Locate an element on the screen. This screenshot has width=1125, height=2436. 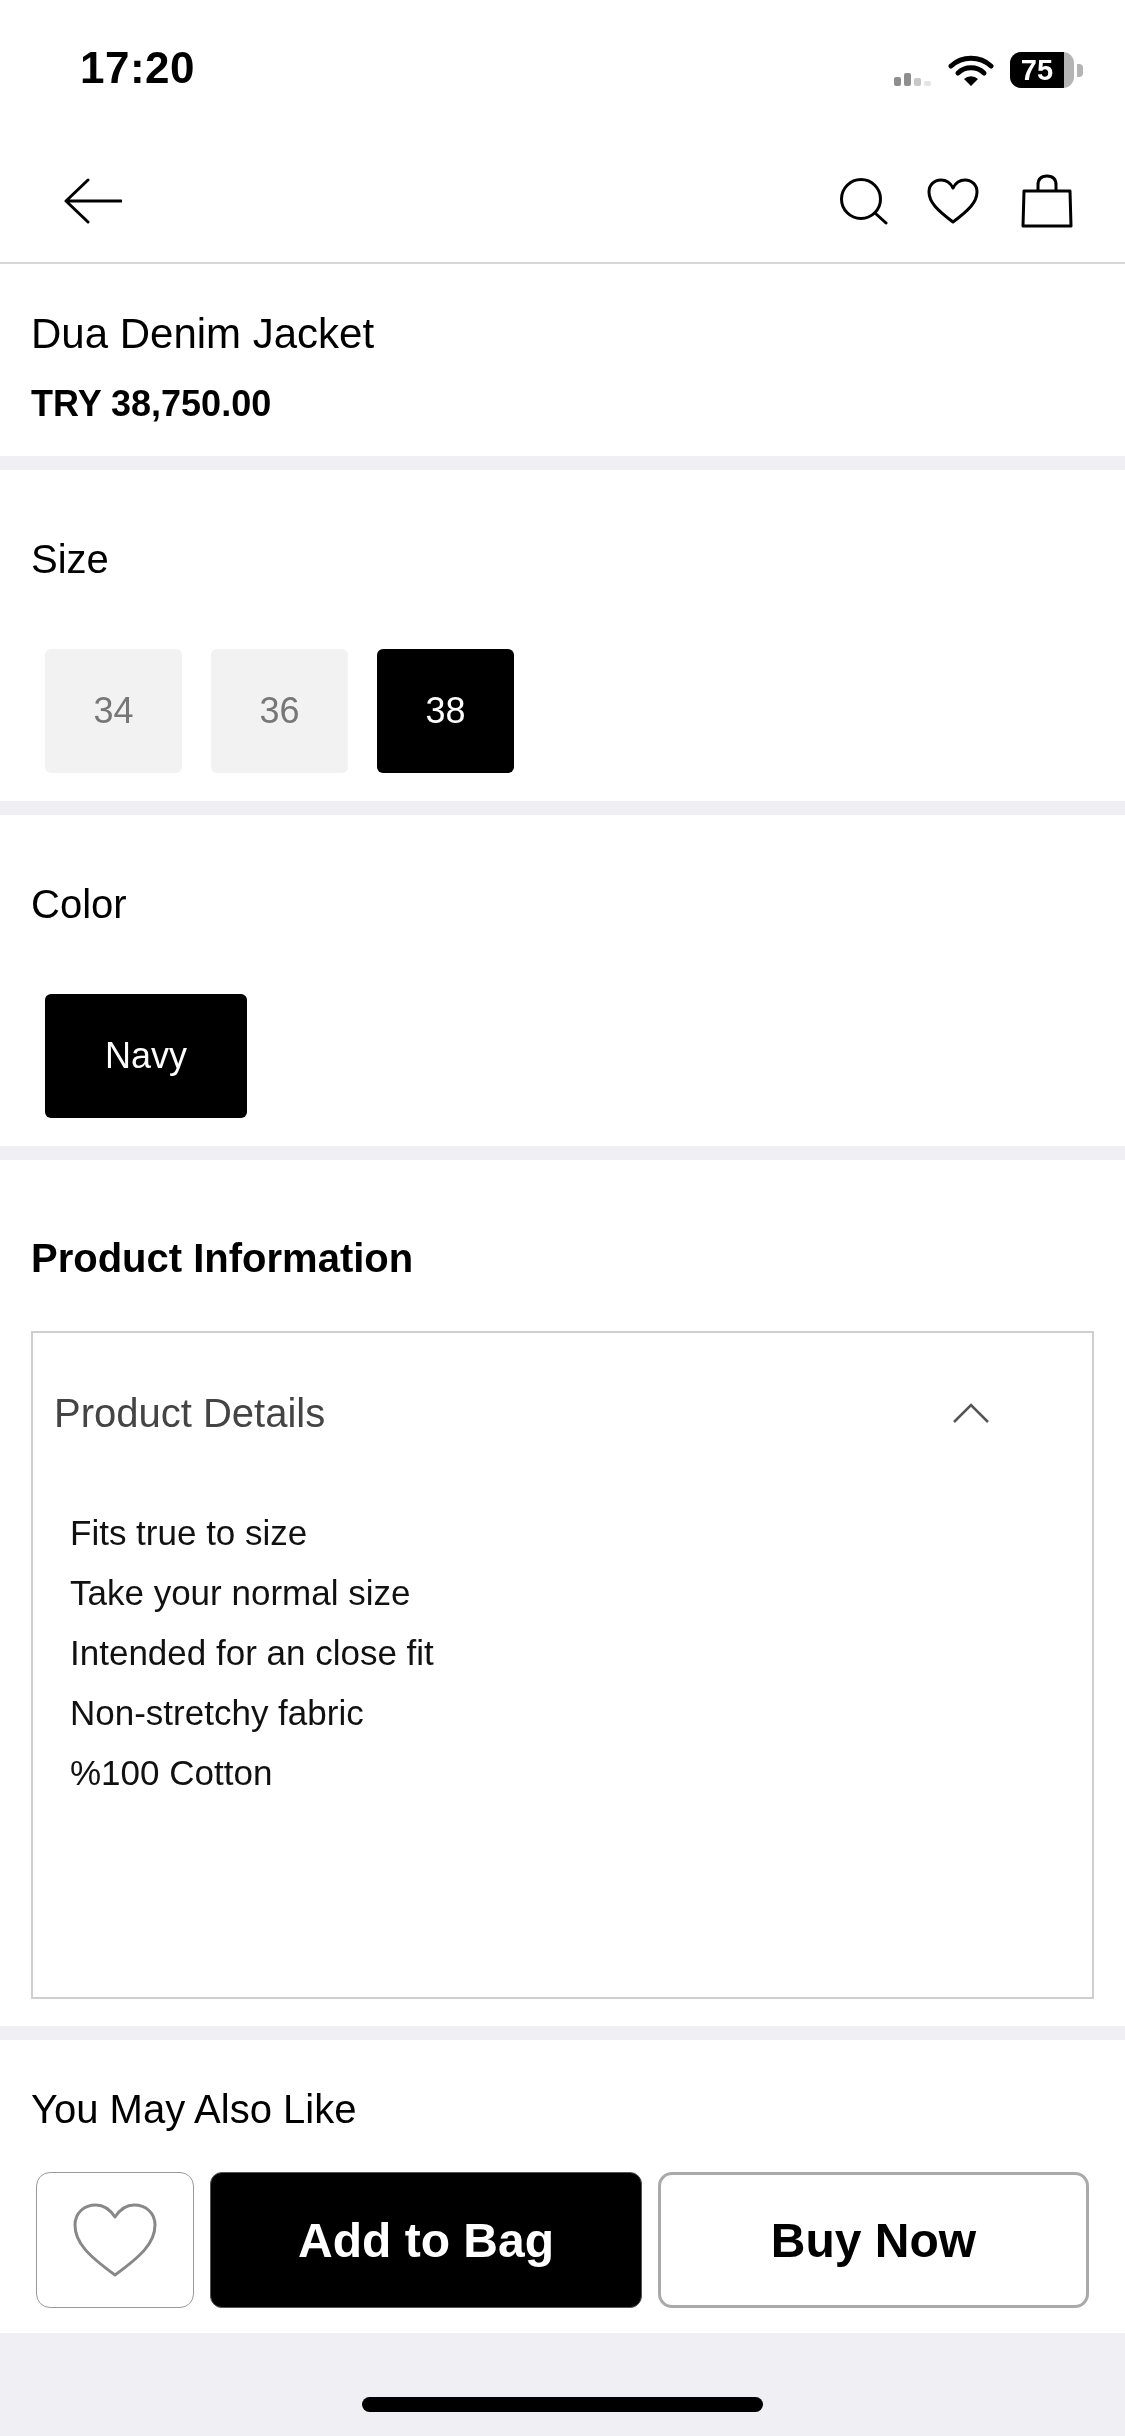
section-heading: You May Also Like is located at coordinates (194, 2109).